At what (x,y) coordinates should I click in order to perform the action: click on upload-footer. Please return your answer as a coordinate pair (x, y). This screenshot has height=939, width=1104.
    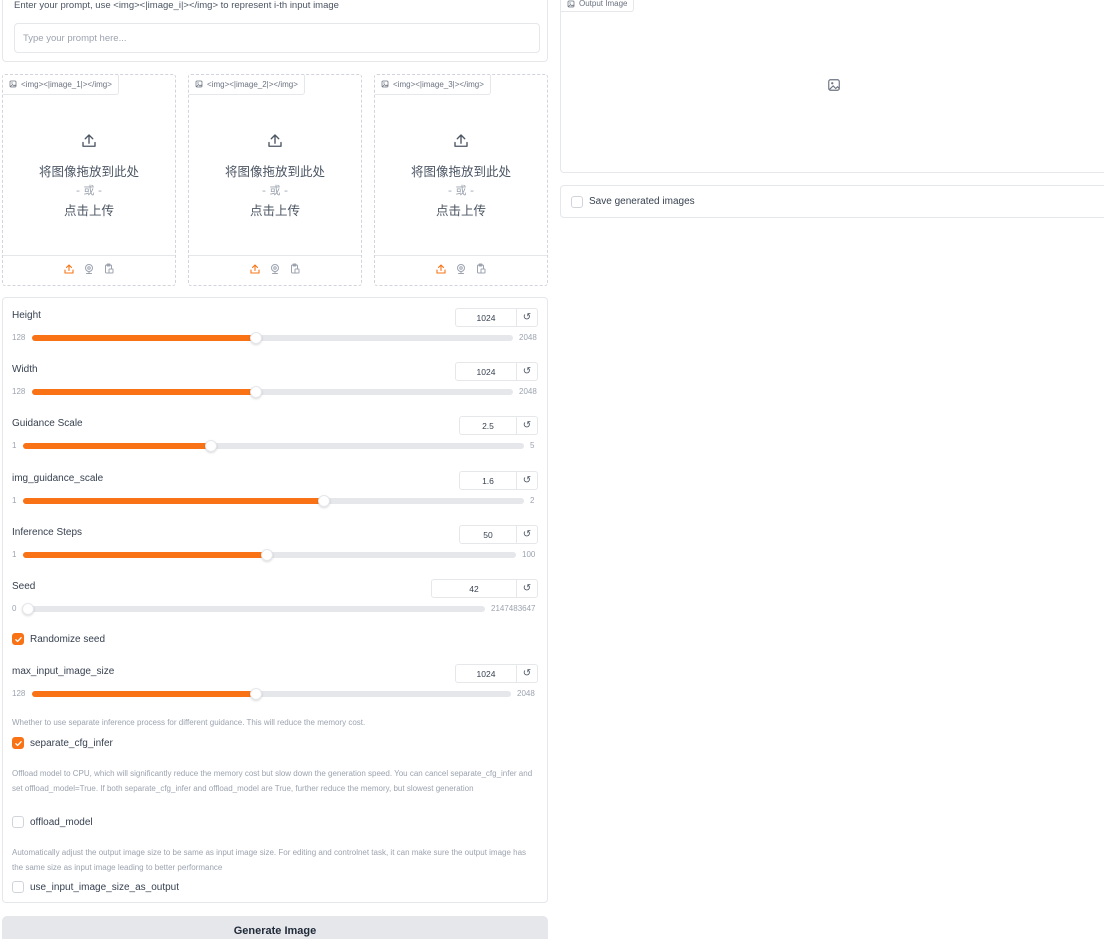
    Looking at the image, I should click on (89, 270).